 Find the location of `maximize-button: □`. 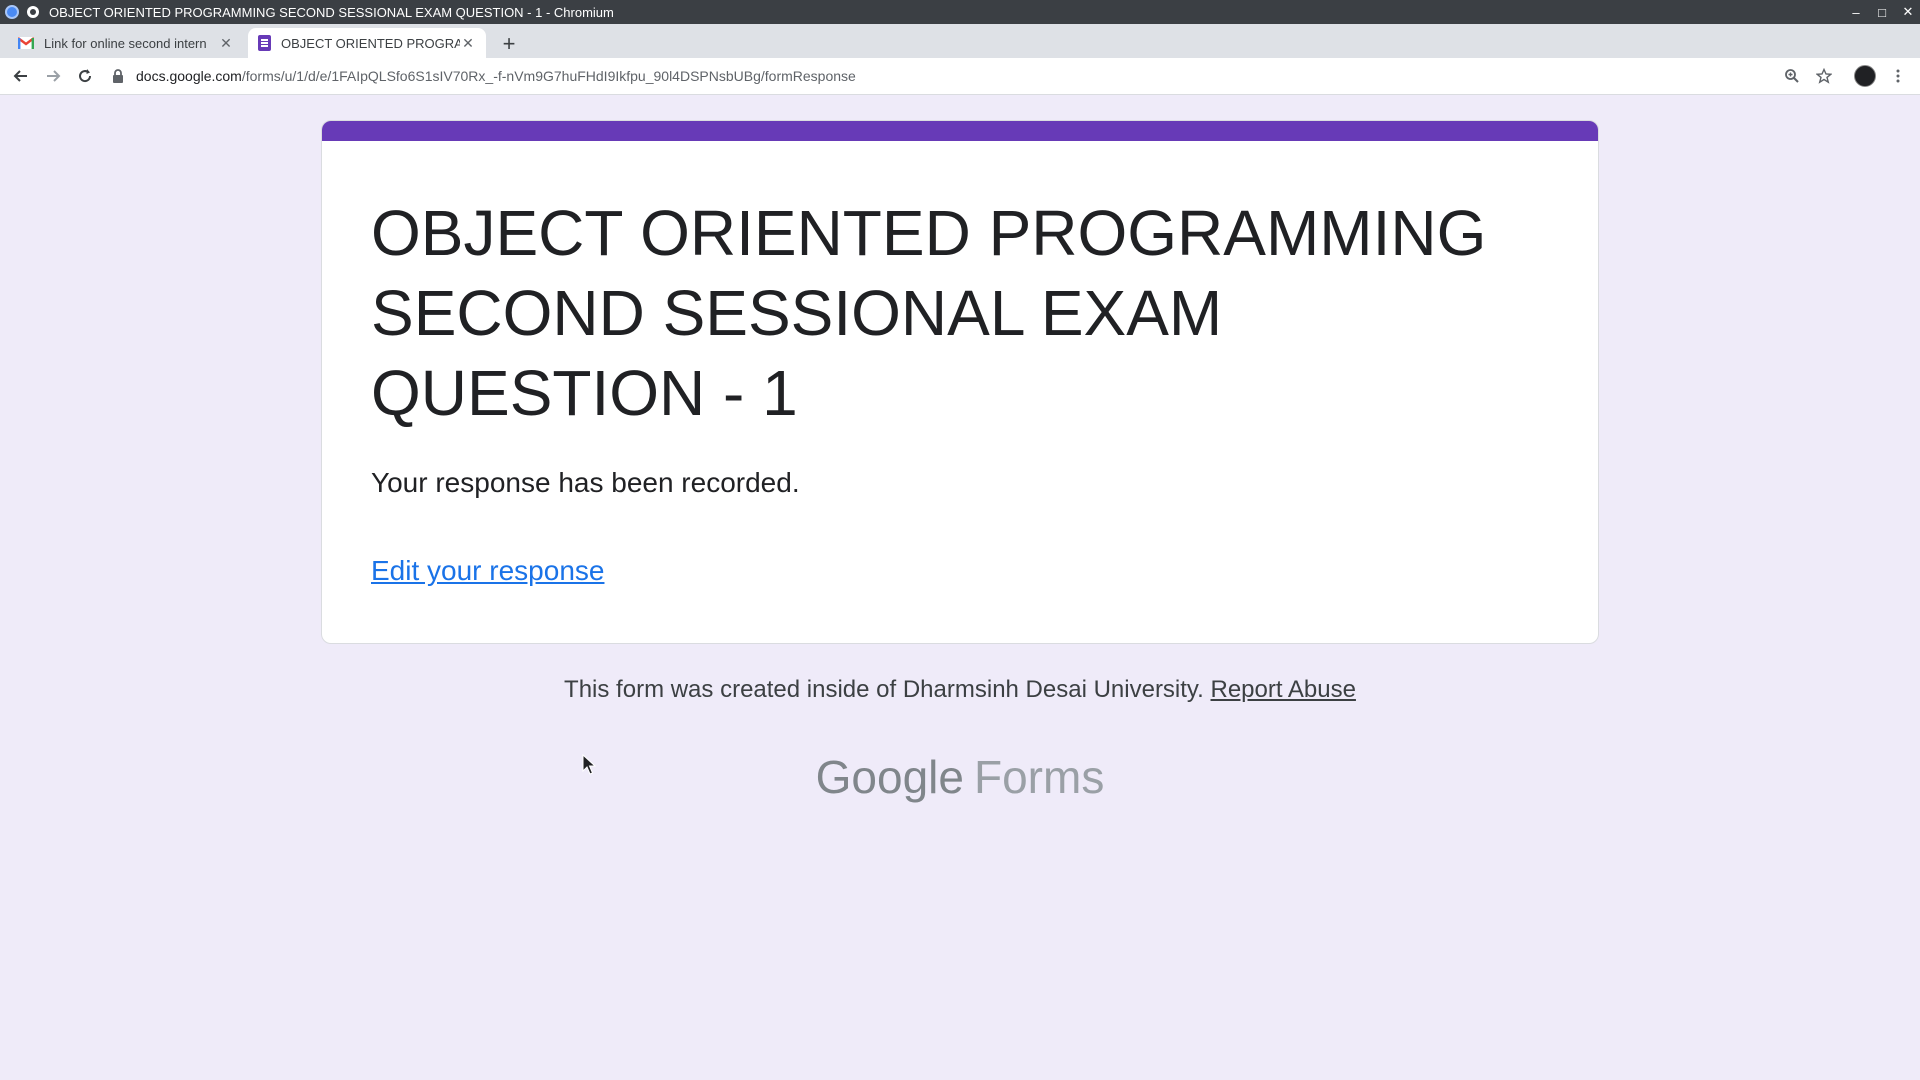

maximize-button: □ is located at coordinates (1882, 12).